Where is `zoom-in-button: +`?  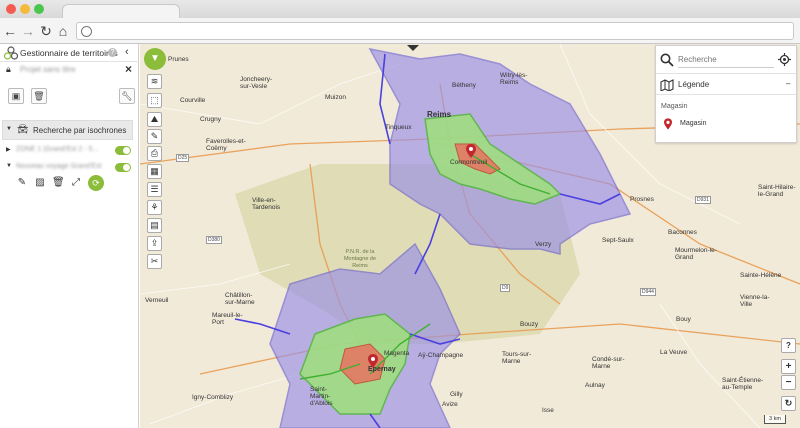 zoom-in-button: + is located at coordinates (788, 366).